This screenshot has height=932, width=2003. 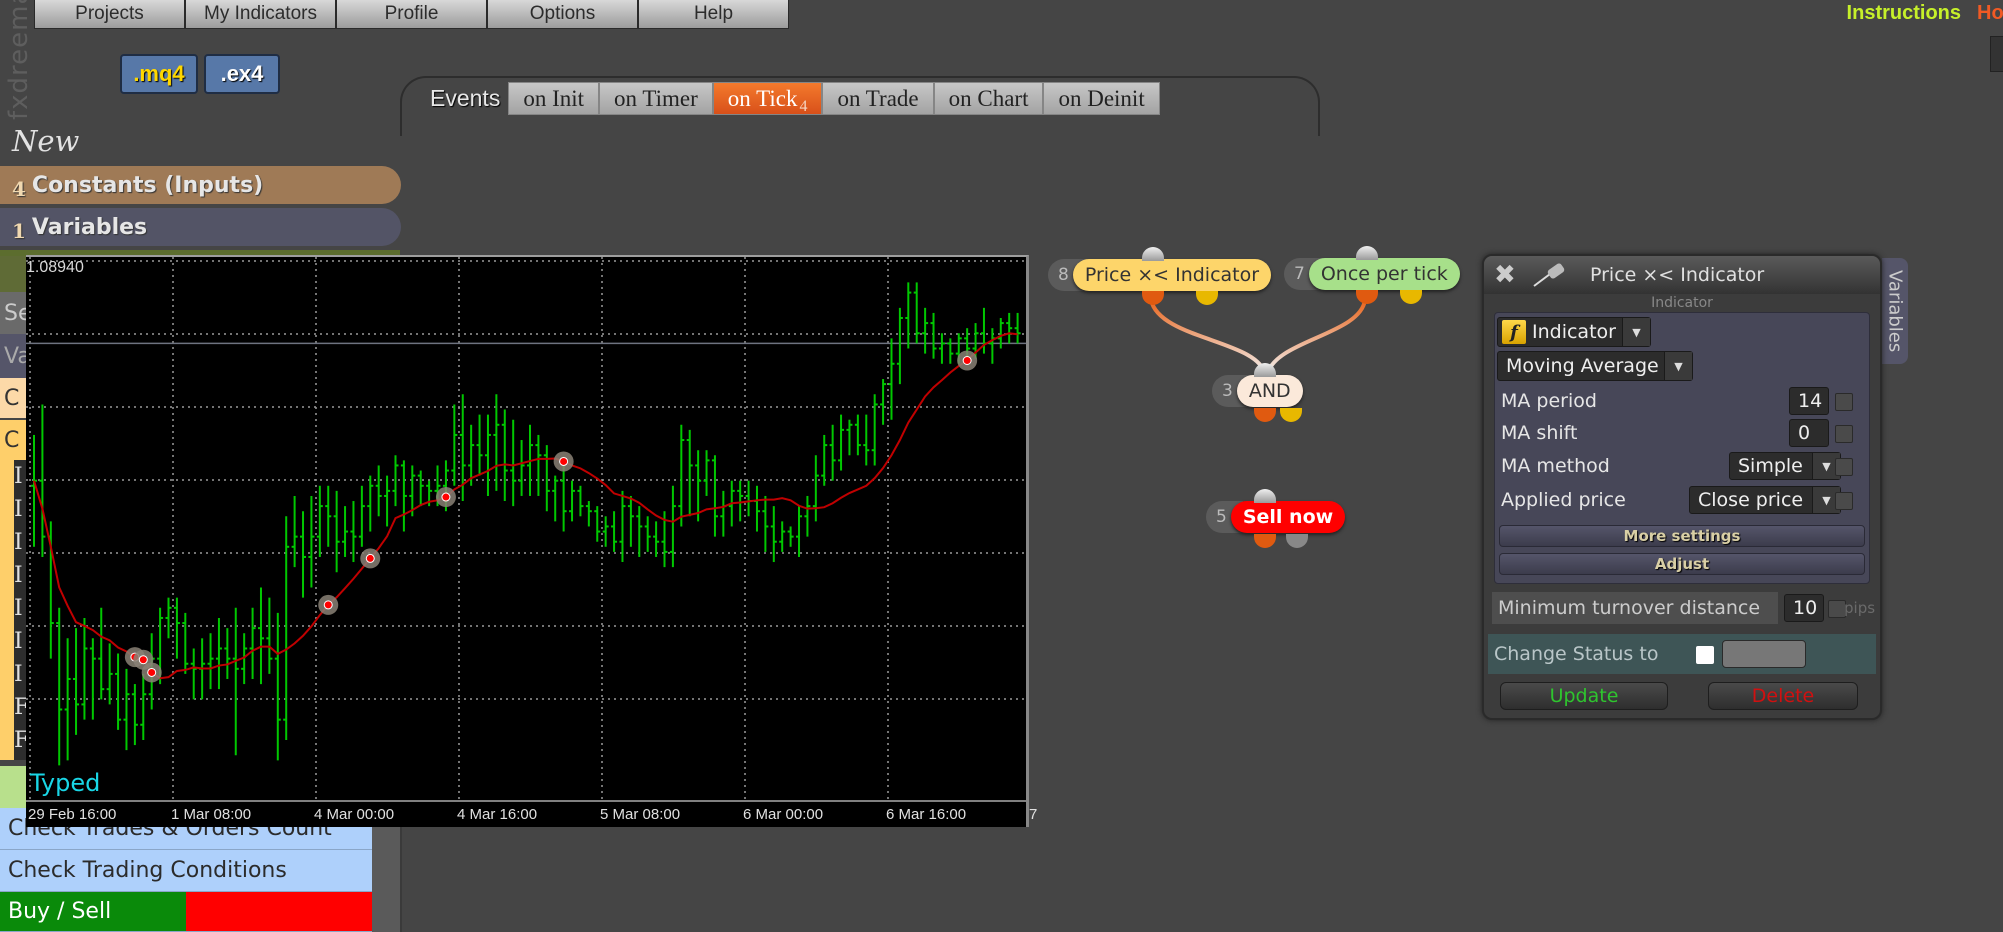 I want to click on flow-node-once-per-tick: 7 Once per tick, so click(x=1372, y=274).